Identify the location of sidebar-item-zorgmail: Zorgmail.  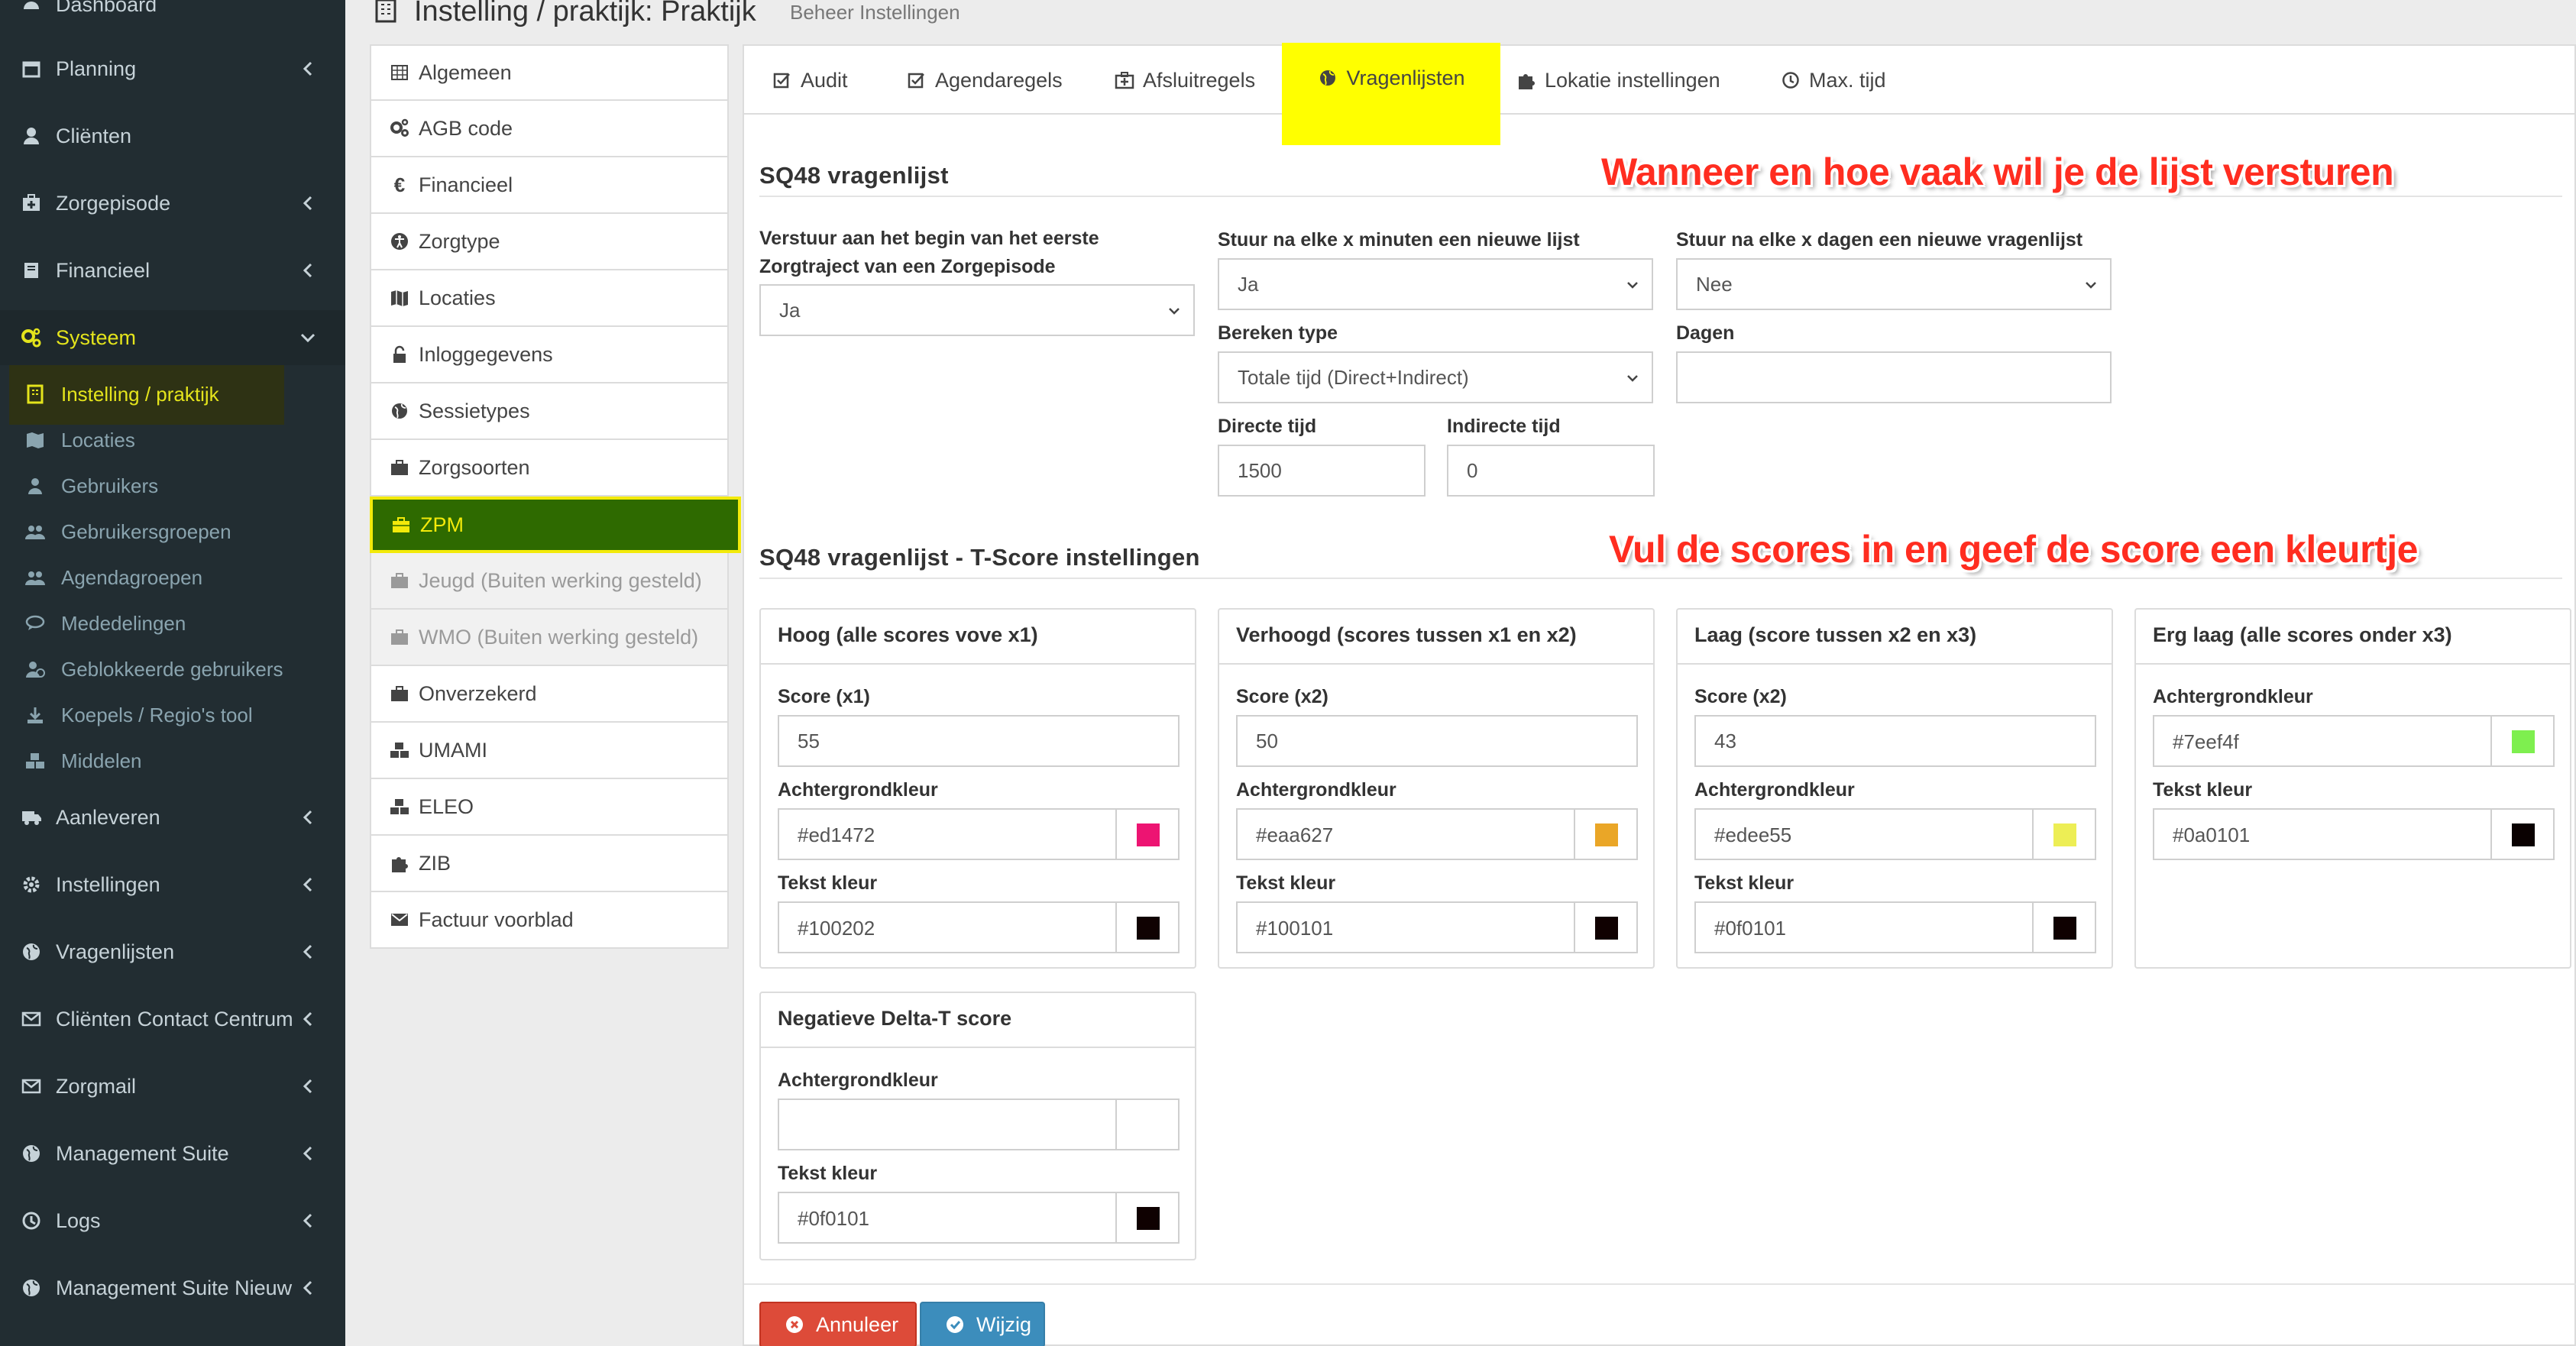
(172, 1086).